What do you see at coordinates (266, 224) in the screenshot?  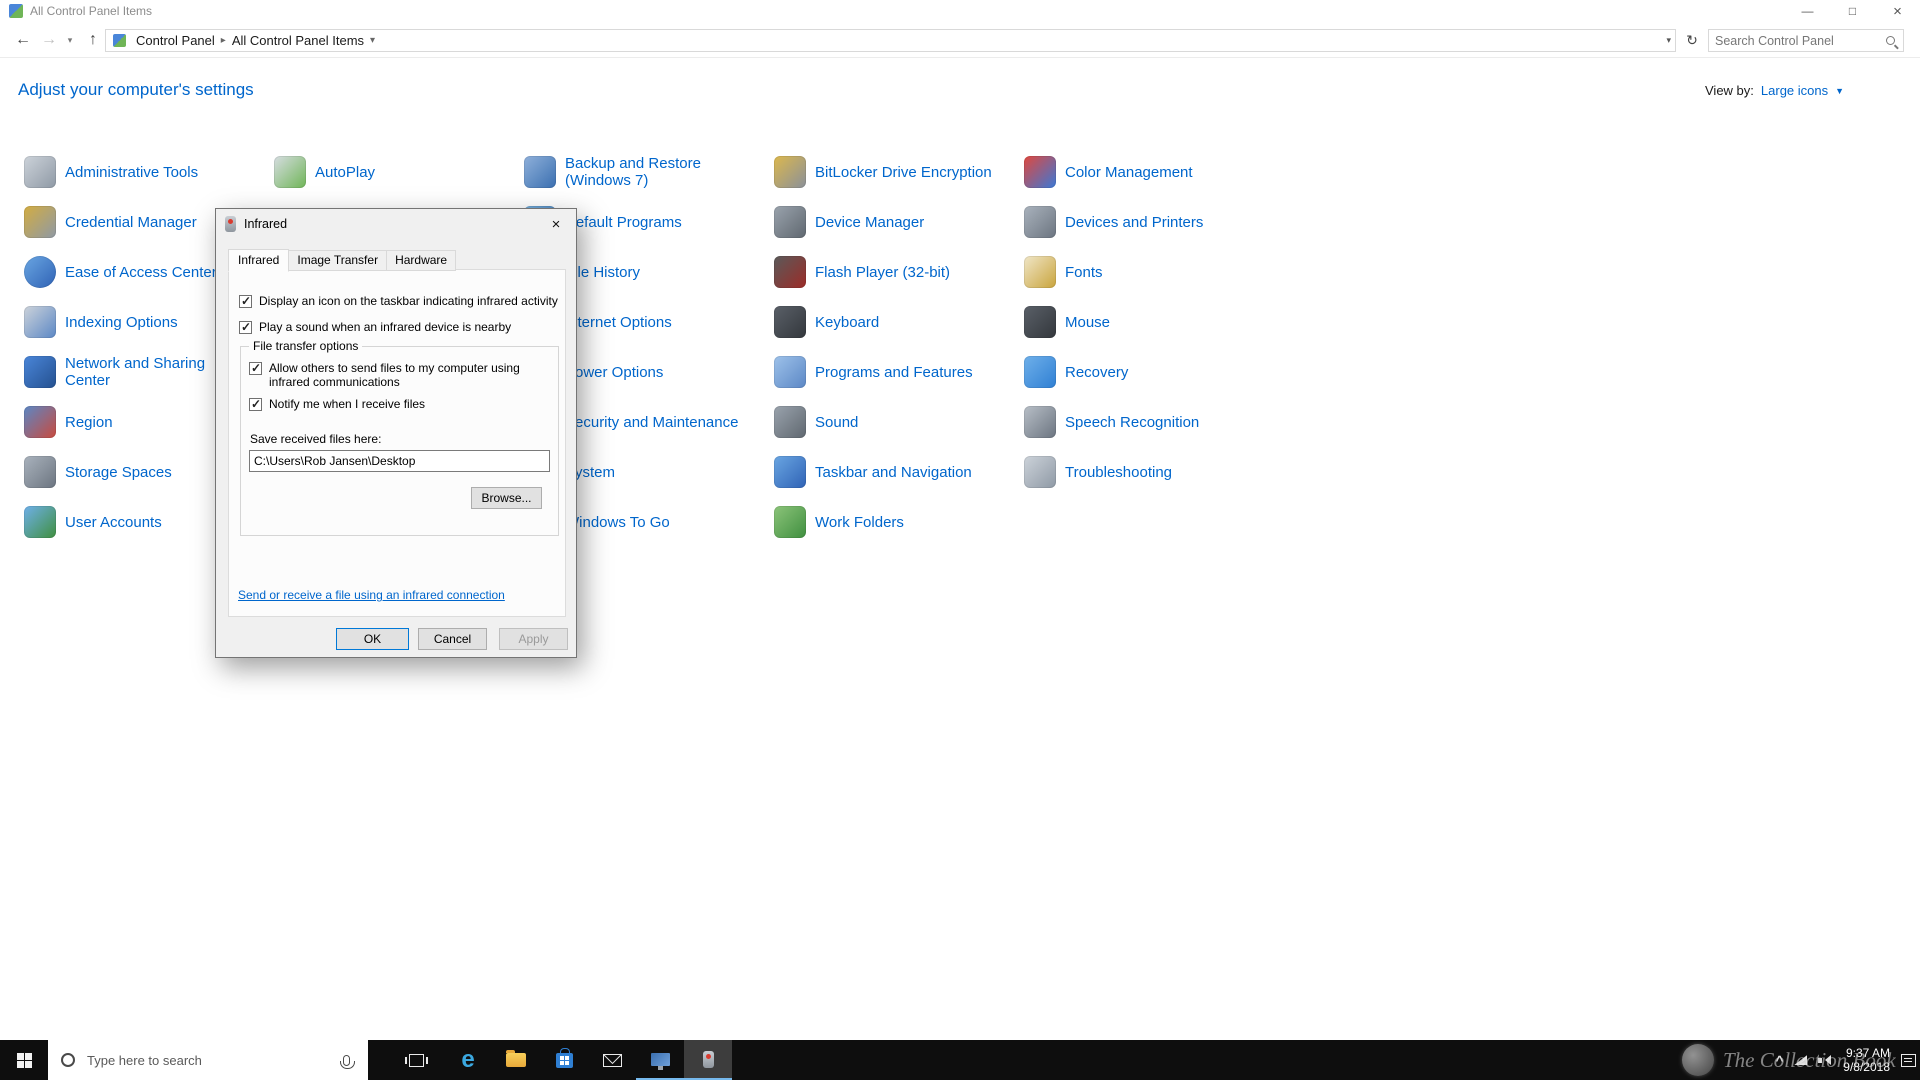 I see `dialog-title: Infrared` at bounding box center [266, 224].